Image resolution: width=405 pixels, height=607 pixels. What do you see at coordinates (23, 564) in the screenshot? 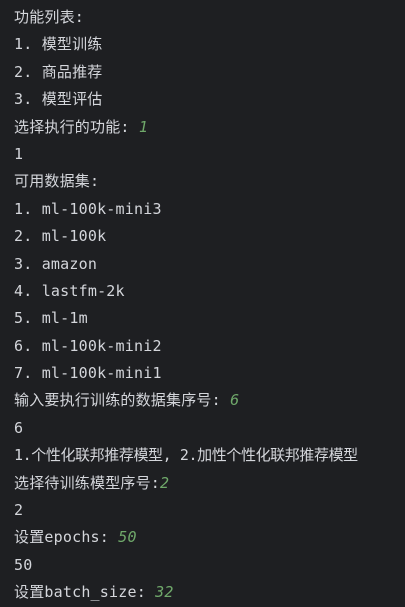
I see `console-line-epochs-echo: 50` at bounding box center [23, 564].